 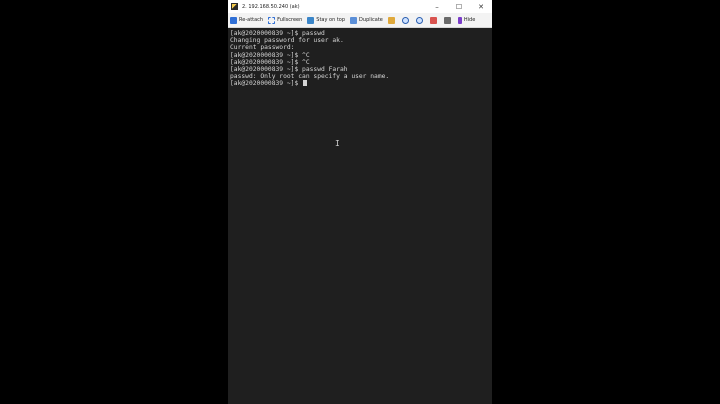 I want to click on maximize-button: ☐, so click(x=459, y=6).